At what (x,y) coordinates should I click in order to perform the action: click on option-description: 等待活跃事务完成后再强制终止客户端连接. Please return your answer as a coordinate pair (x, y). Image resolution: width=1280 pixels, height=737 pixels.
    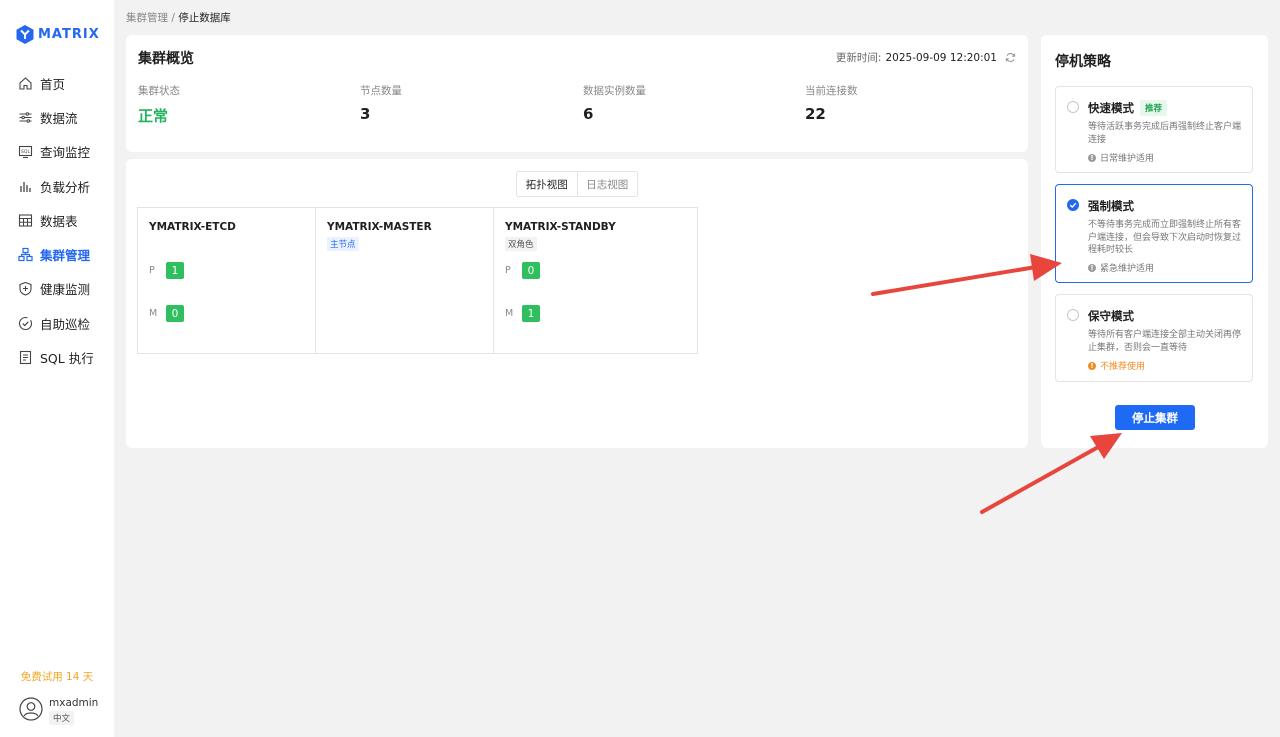
    Looking at the image, I should click on (1165, 133).